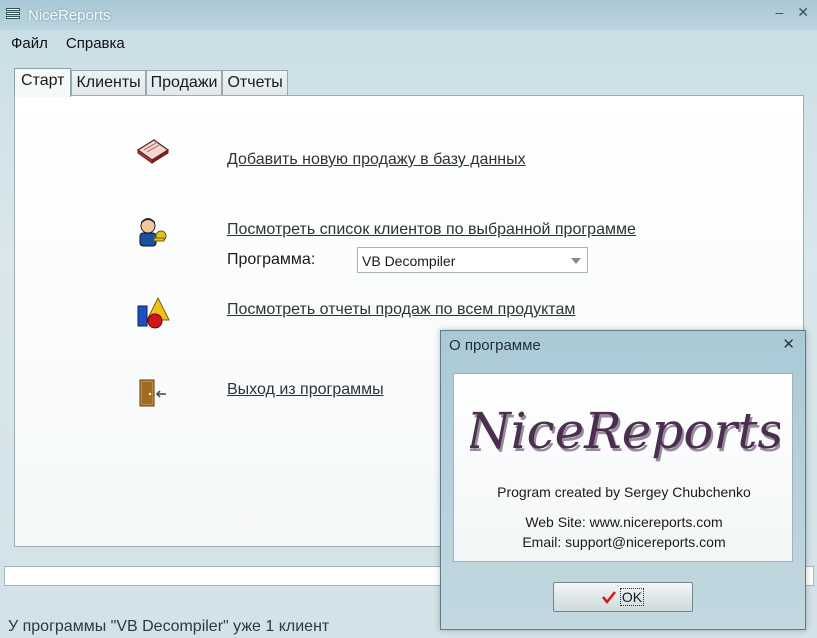 This screenshot has width=817, height=638. I want to click on window-title: NiceReports, so click(69, 15).